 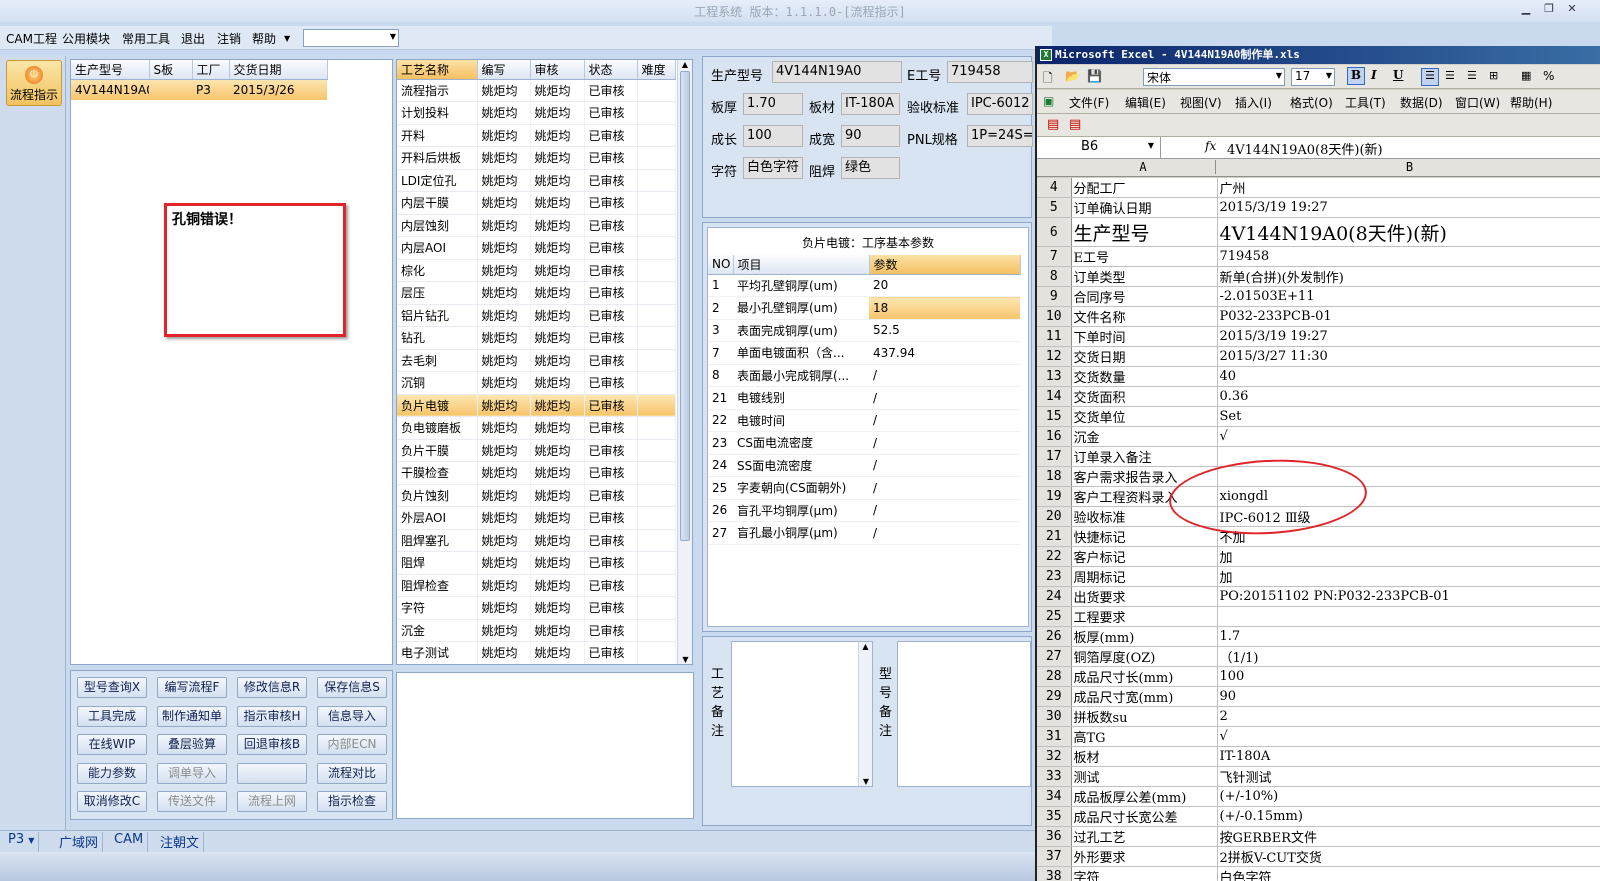 I want to click on cell-b: 2, so click(x=1408, y=716).